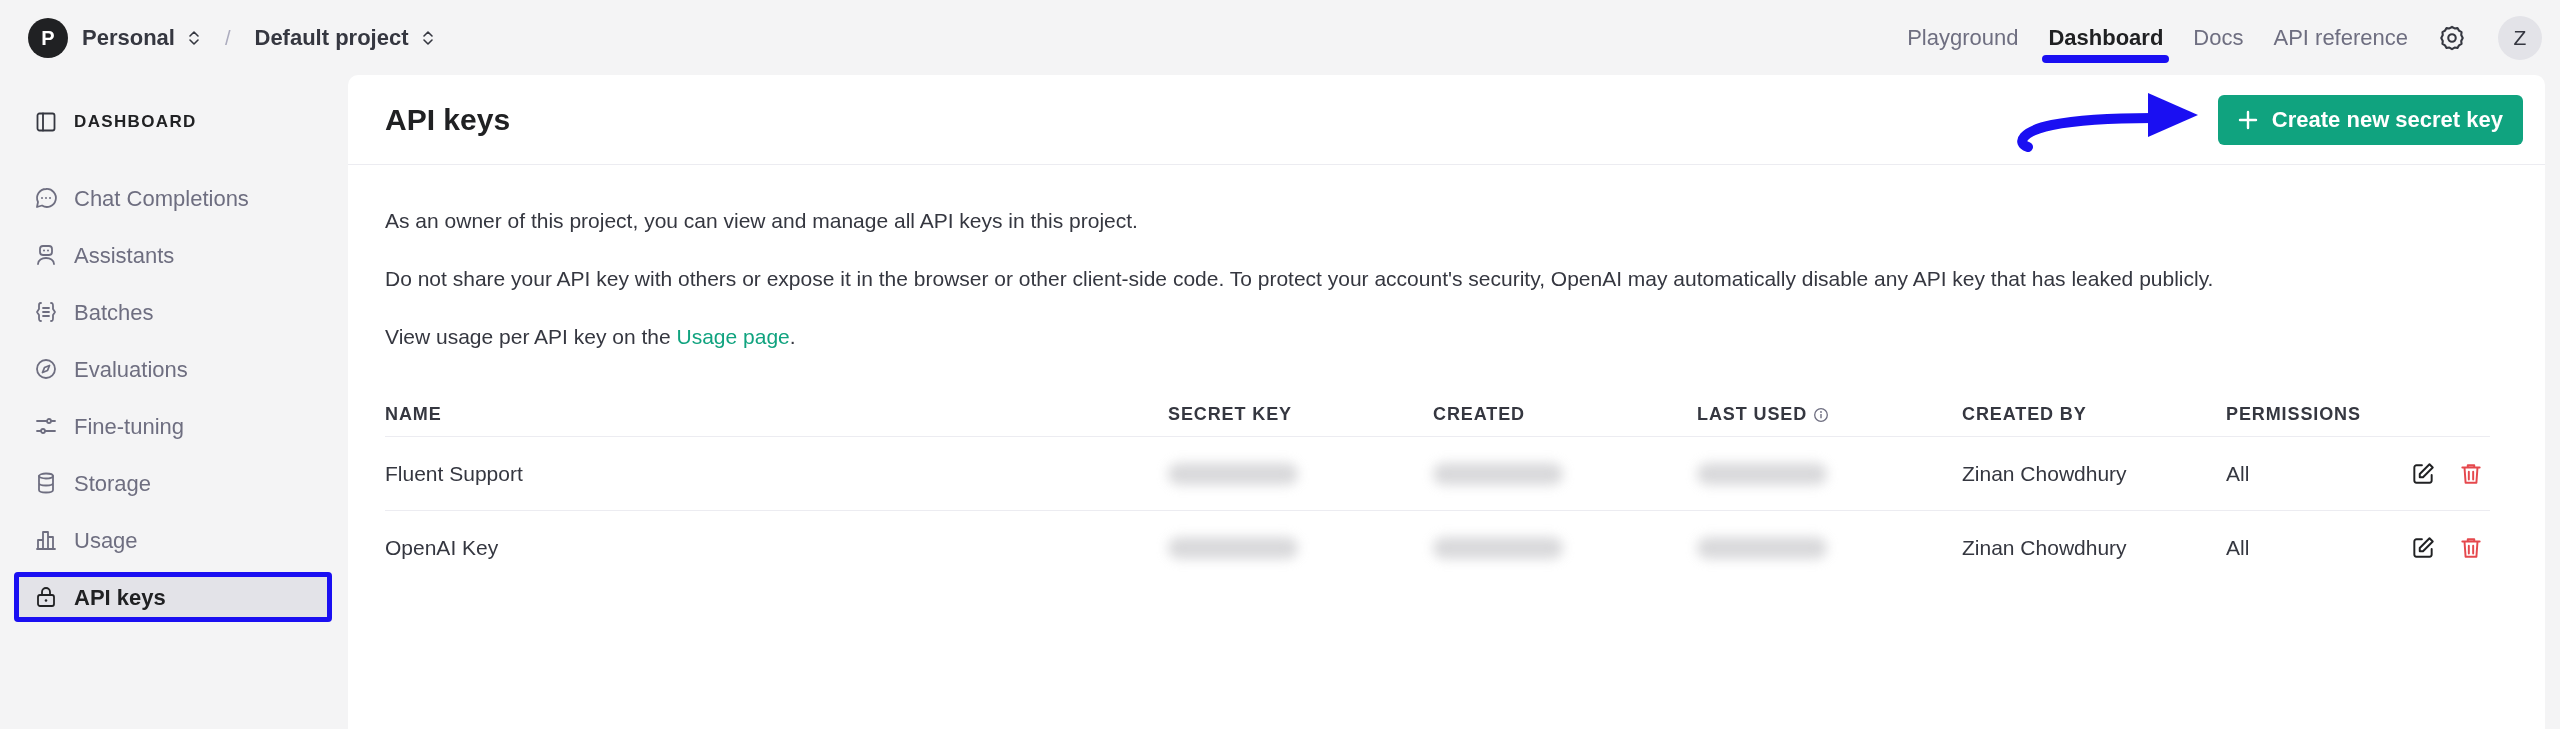 This screenshot has height=729, width=2560. Describe the element at coordinates (2247, 119) in the screenshot. I see `plus-icon` at that location.